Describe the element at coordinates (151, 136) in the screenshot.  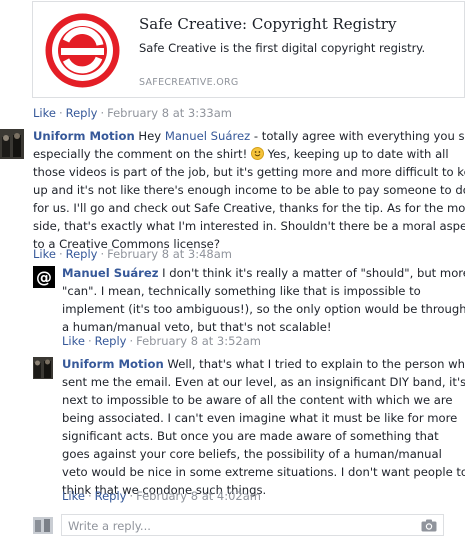
I see `comment-text: Hey` at that location.